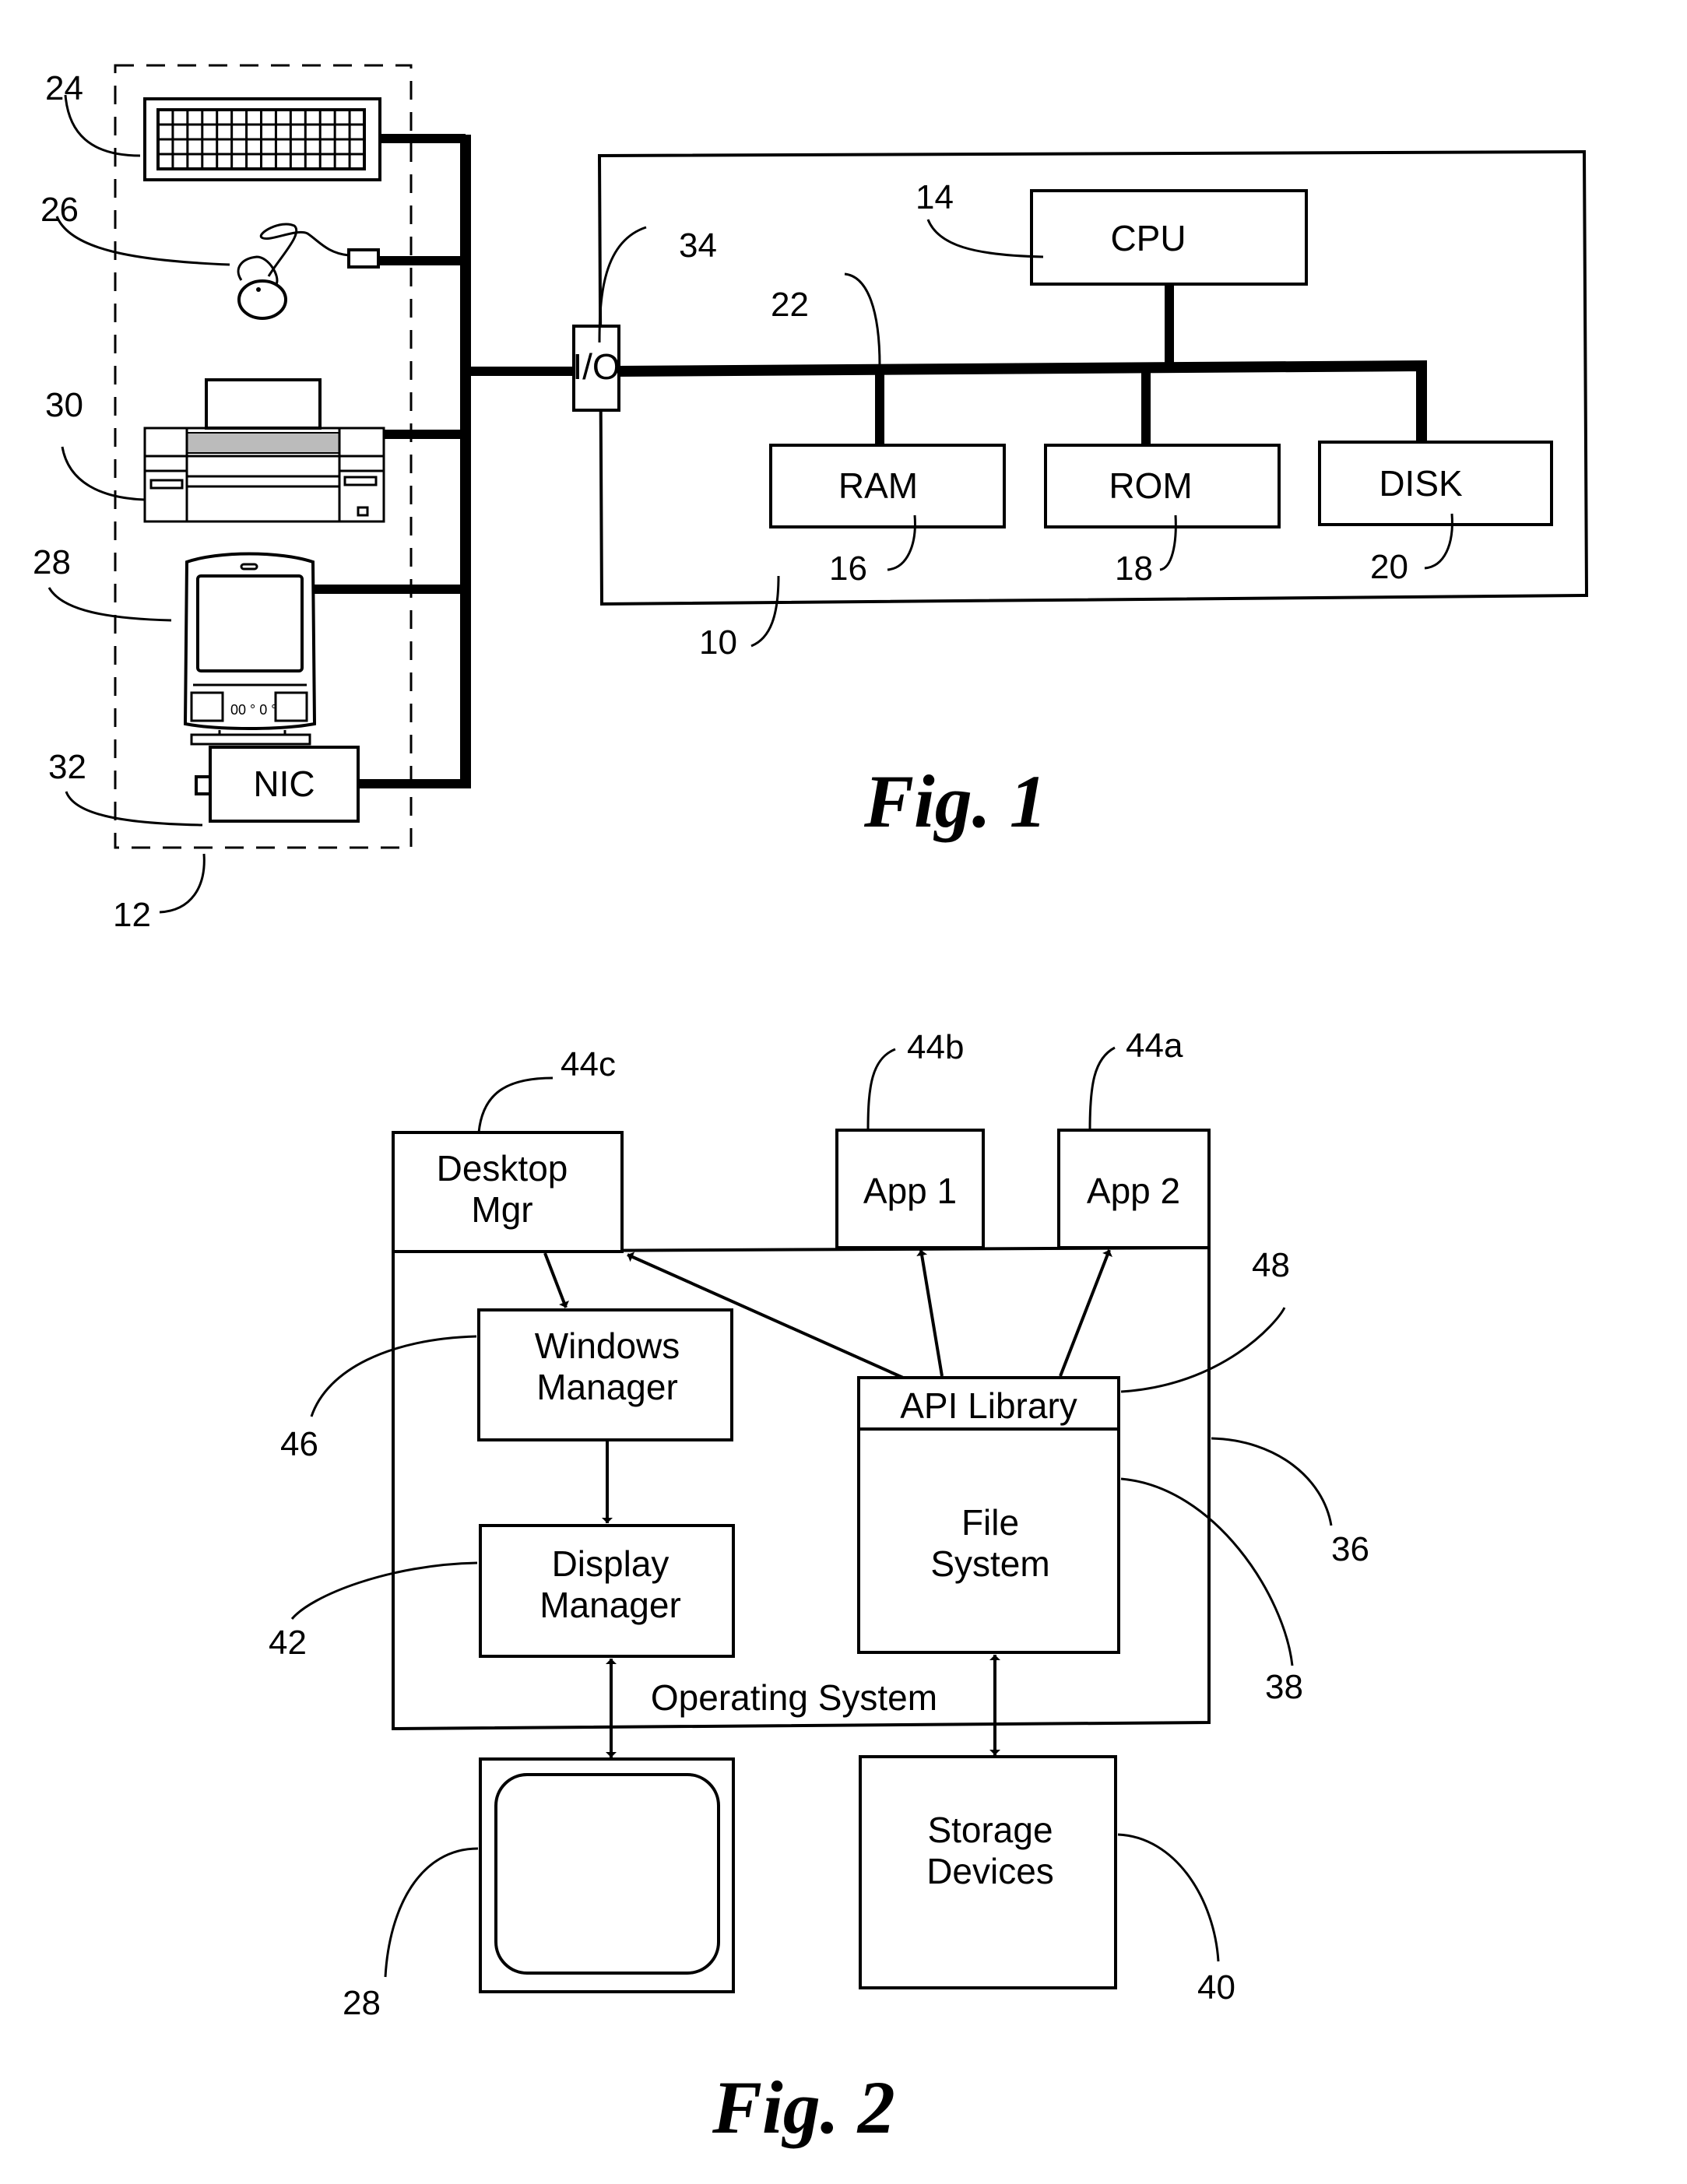 This screenshot has width=1687, height=2184. Describe the element at coordinates (64, 88) in the screenshot. I see `ref-24: 24` at that location.